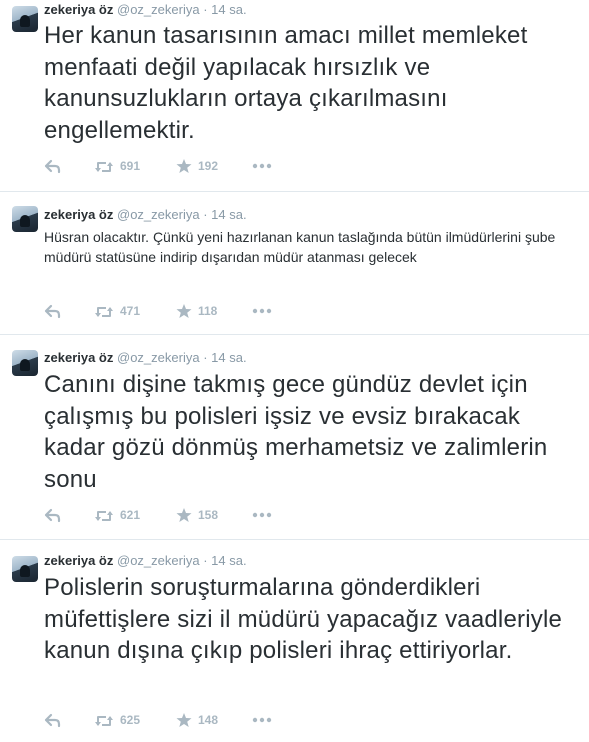 This screenshot has width=589, height=742. I want to click on favorite-button: 148, so click(197, 720).